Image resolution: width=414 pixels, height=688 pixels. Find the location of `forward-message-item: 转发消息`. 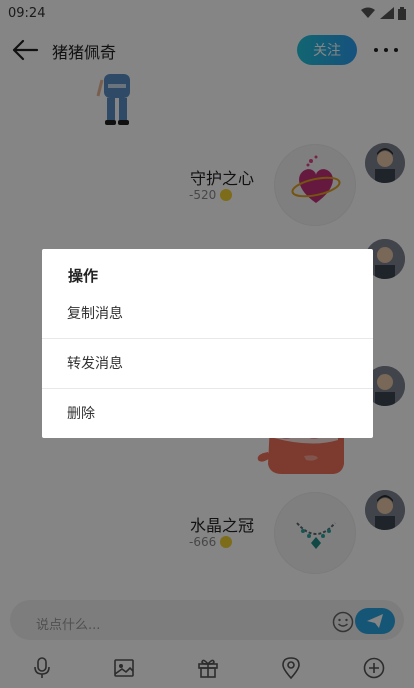

forward-message-item: 转发消息 is located at coordinates (207, 363).